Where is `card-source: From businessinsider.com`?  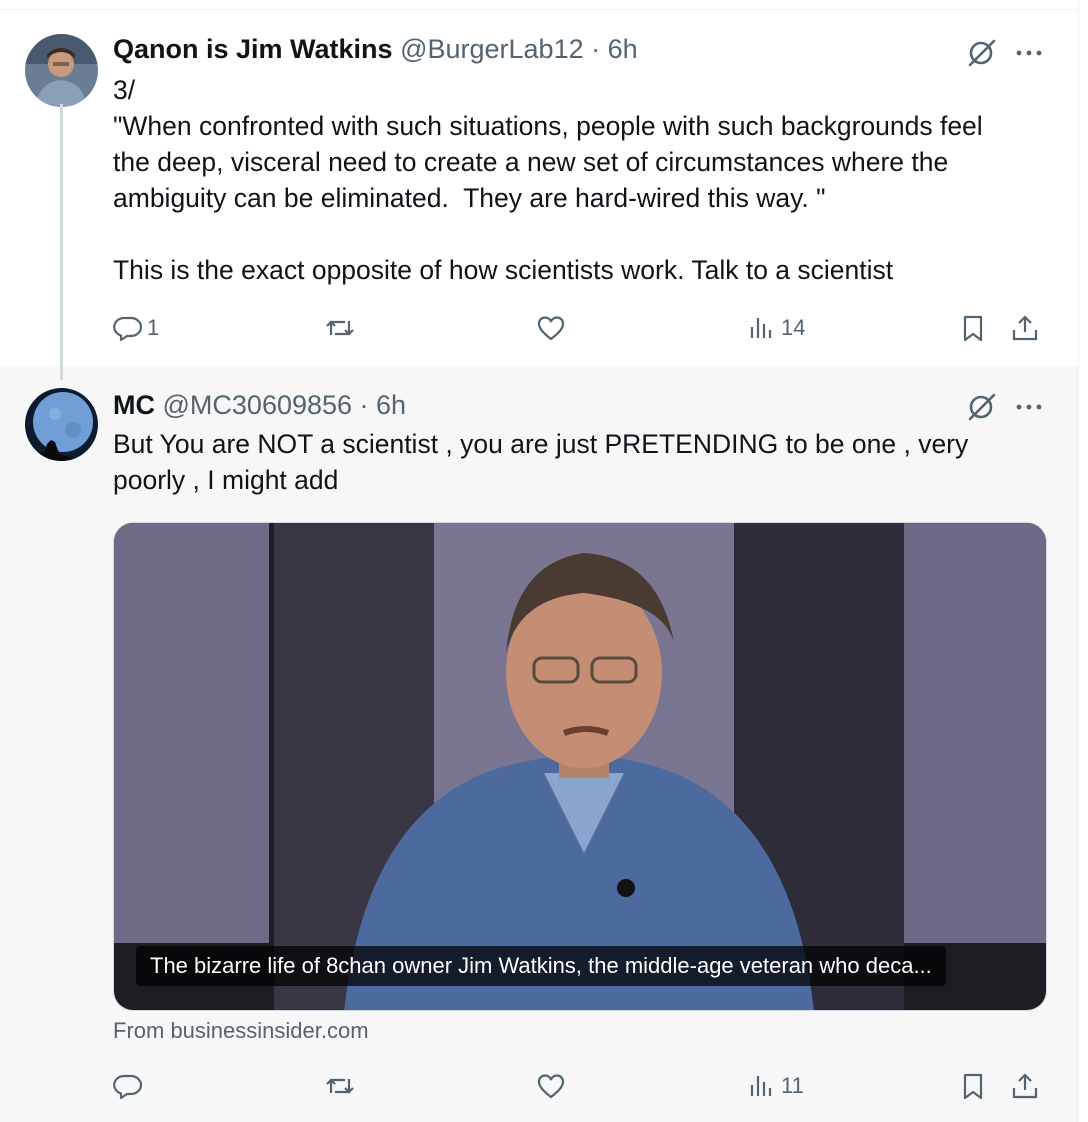 card-source: From businessinsider.com is located at coordinates (241, 1031).